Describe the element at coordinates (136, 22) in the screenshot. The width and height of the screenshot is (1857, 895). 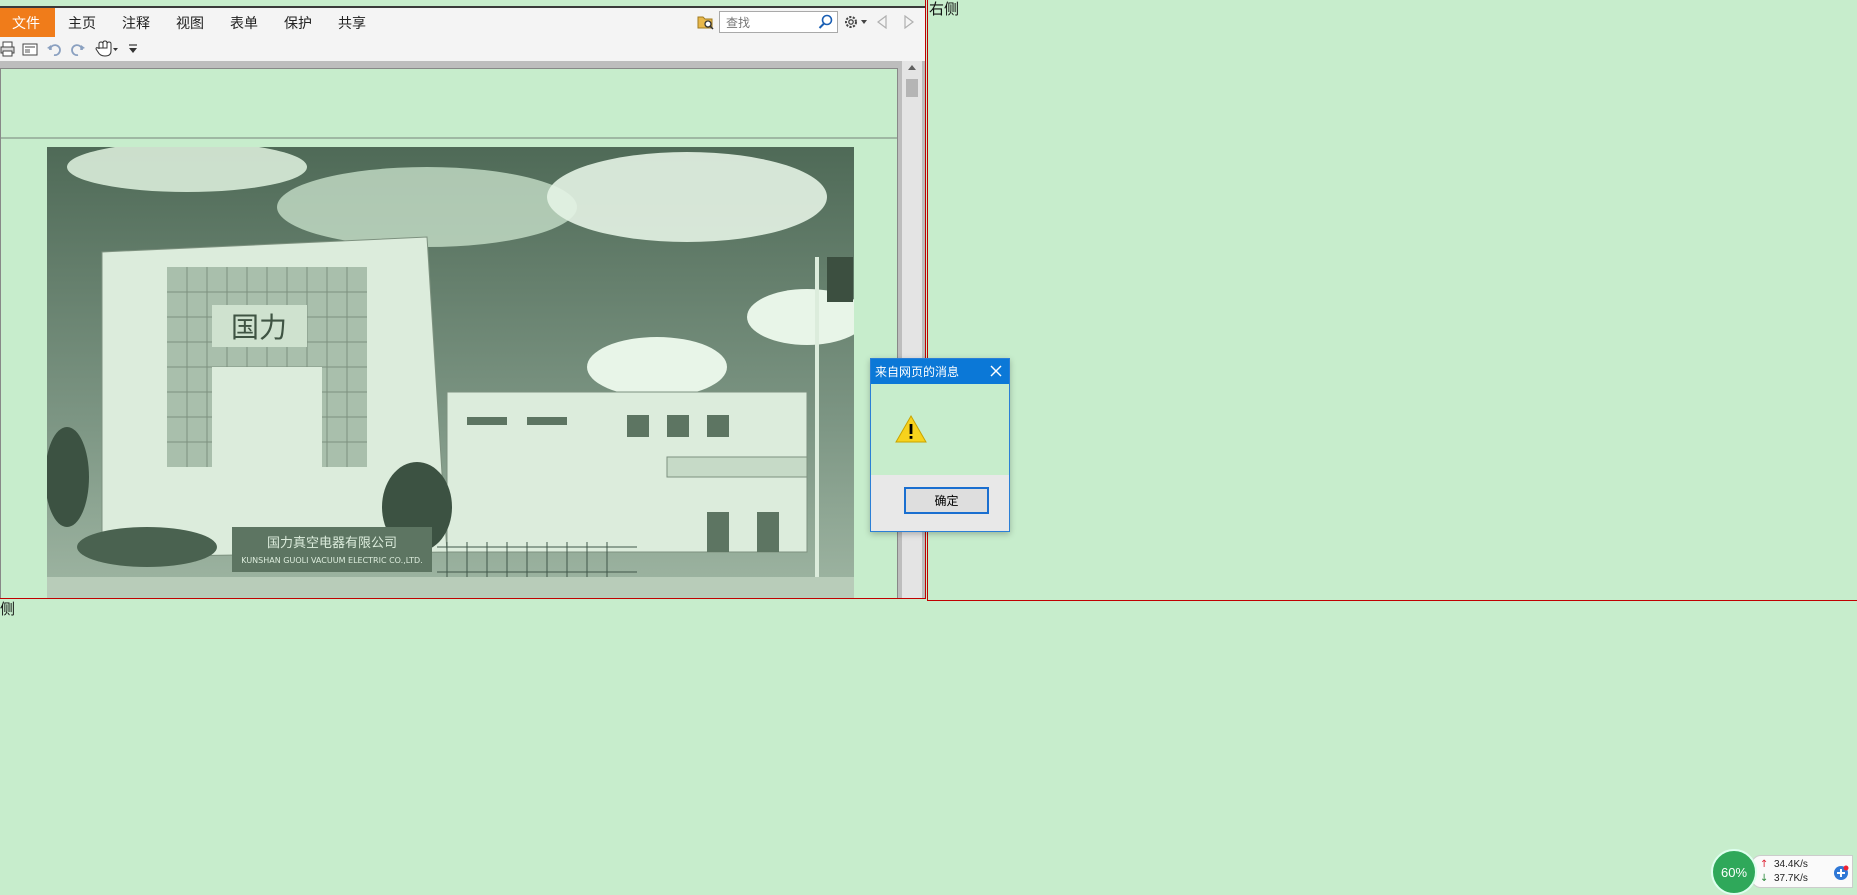
I see `tab-comment: 注释` at that location.